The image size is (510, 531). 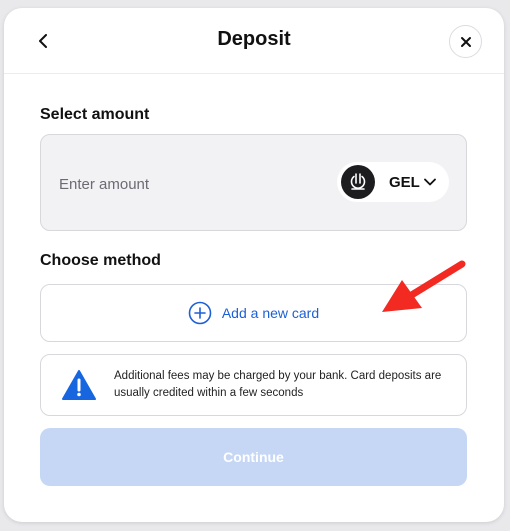 I want to click on modal-header: Deposit, so click(x=254, y=41).